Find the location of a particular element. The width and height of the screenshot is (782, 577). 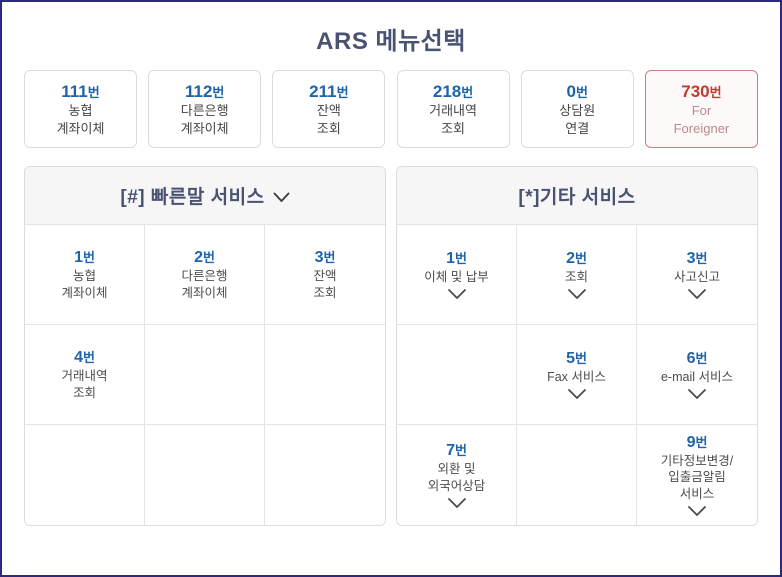

grid-cell-label: 잔액 is located at coordinates (325, 276).